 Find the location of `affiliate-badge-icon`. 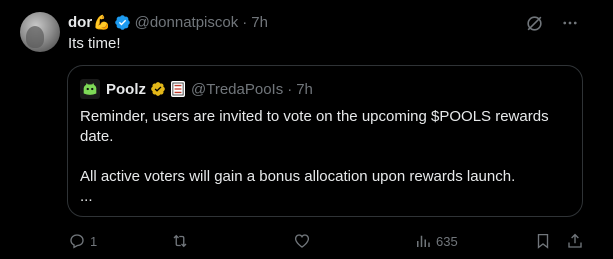

affiliate-badge-icon is located at coordinates (178, 89).